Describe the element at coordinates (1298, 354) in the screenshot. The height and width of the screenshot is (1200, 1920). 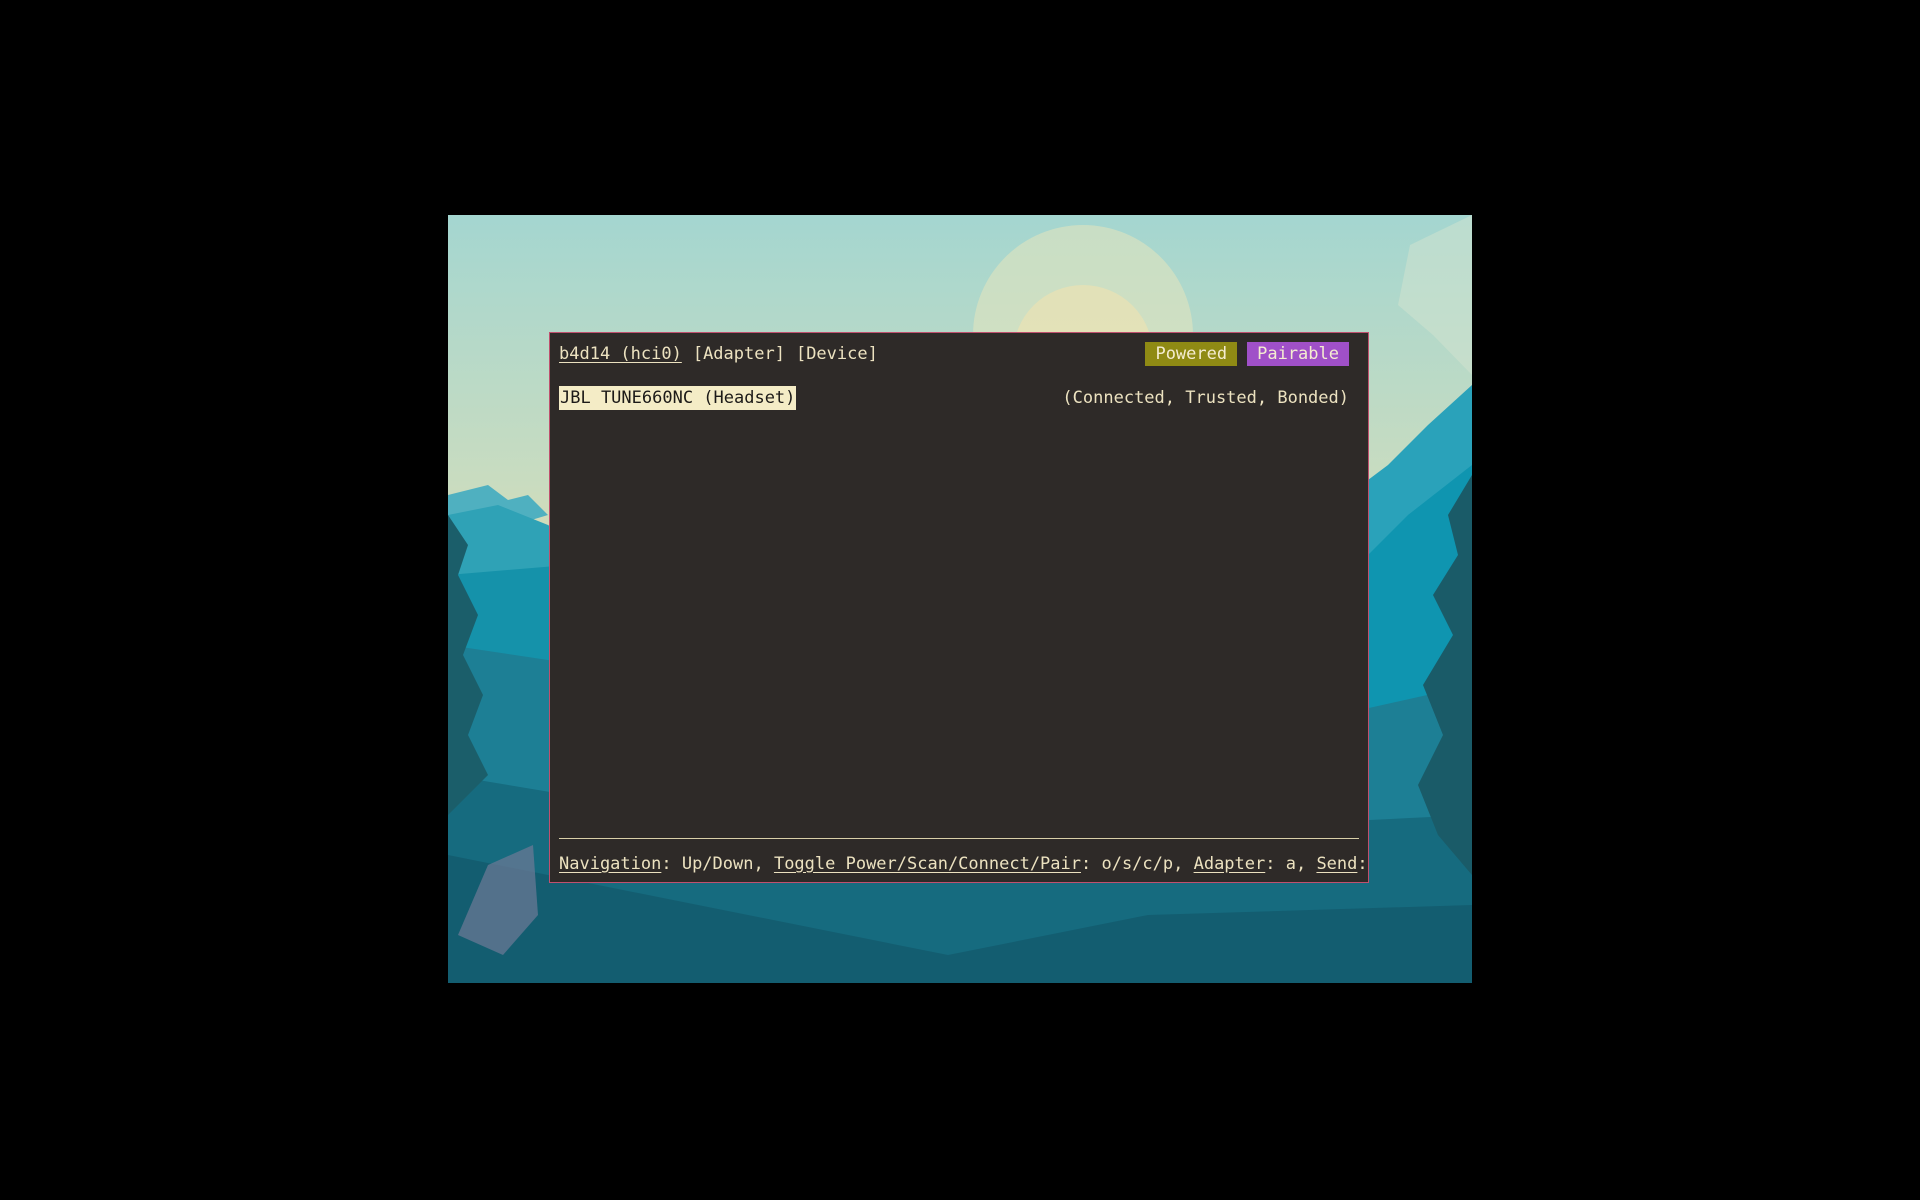
I see `pairable-badge: Pairable` at that location.